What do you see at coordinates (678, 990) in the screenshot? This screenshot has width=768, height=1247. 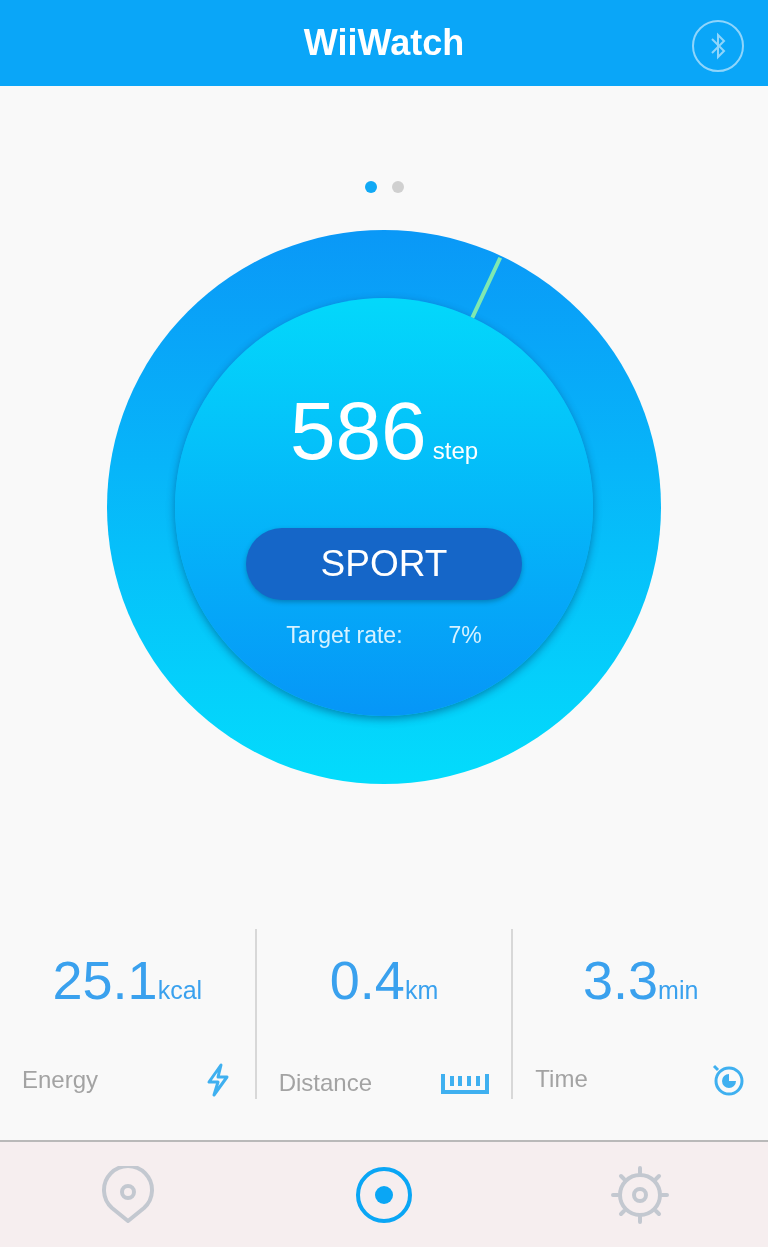 I see `stat-unit: min` at bounding box center [678, 990].